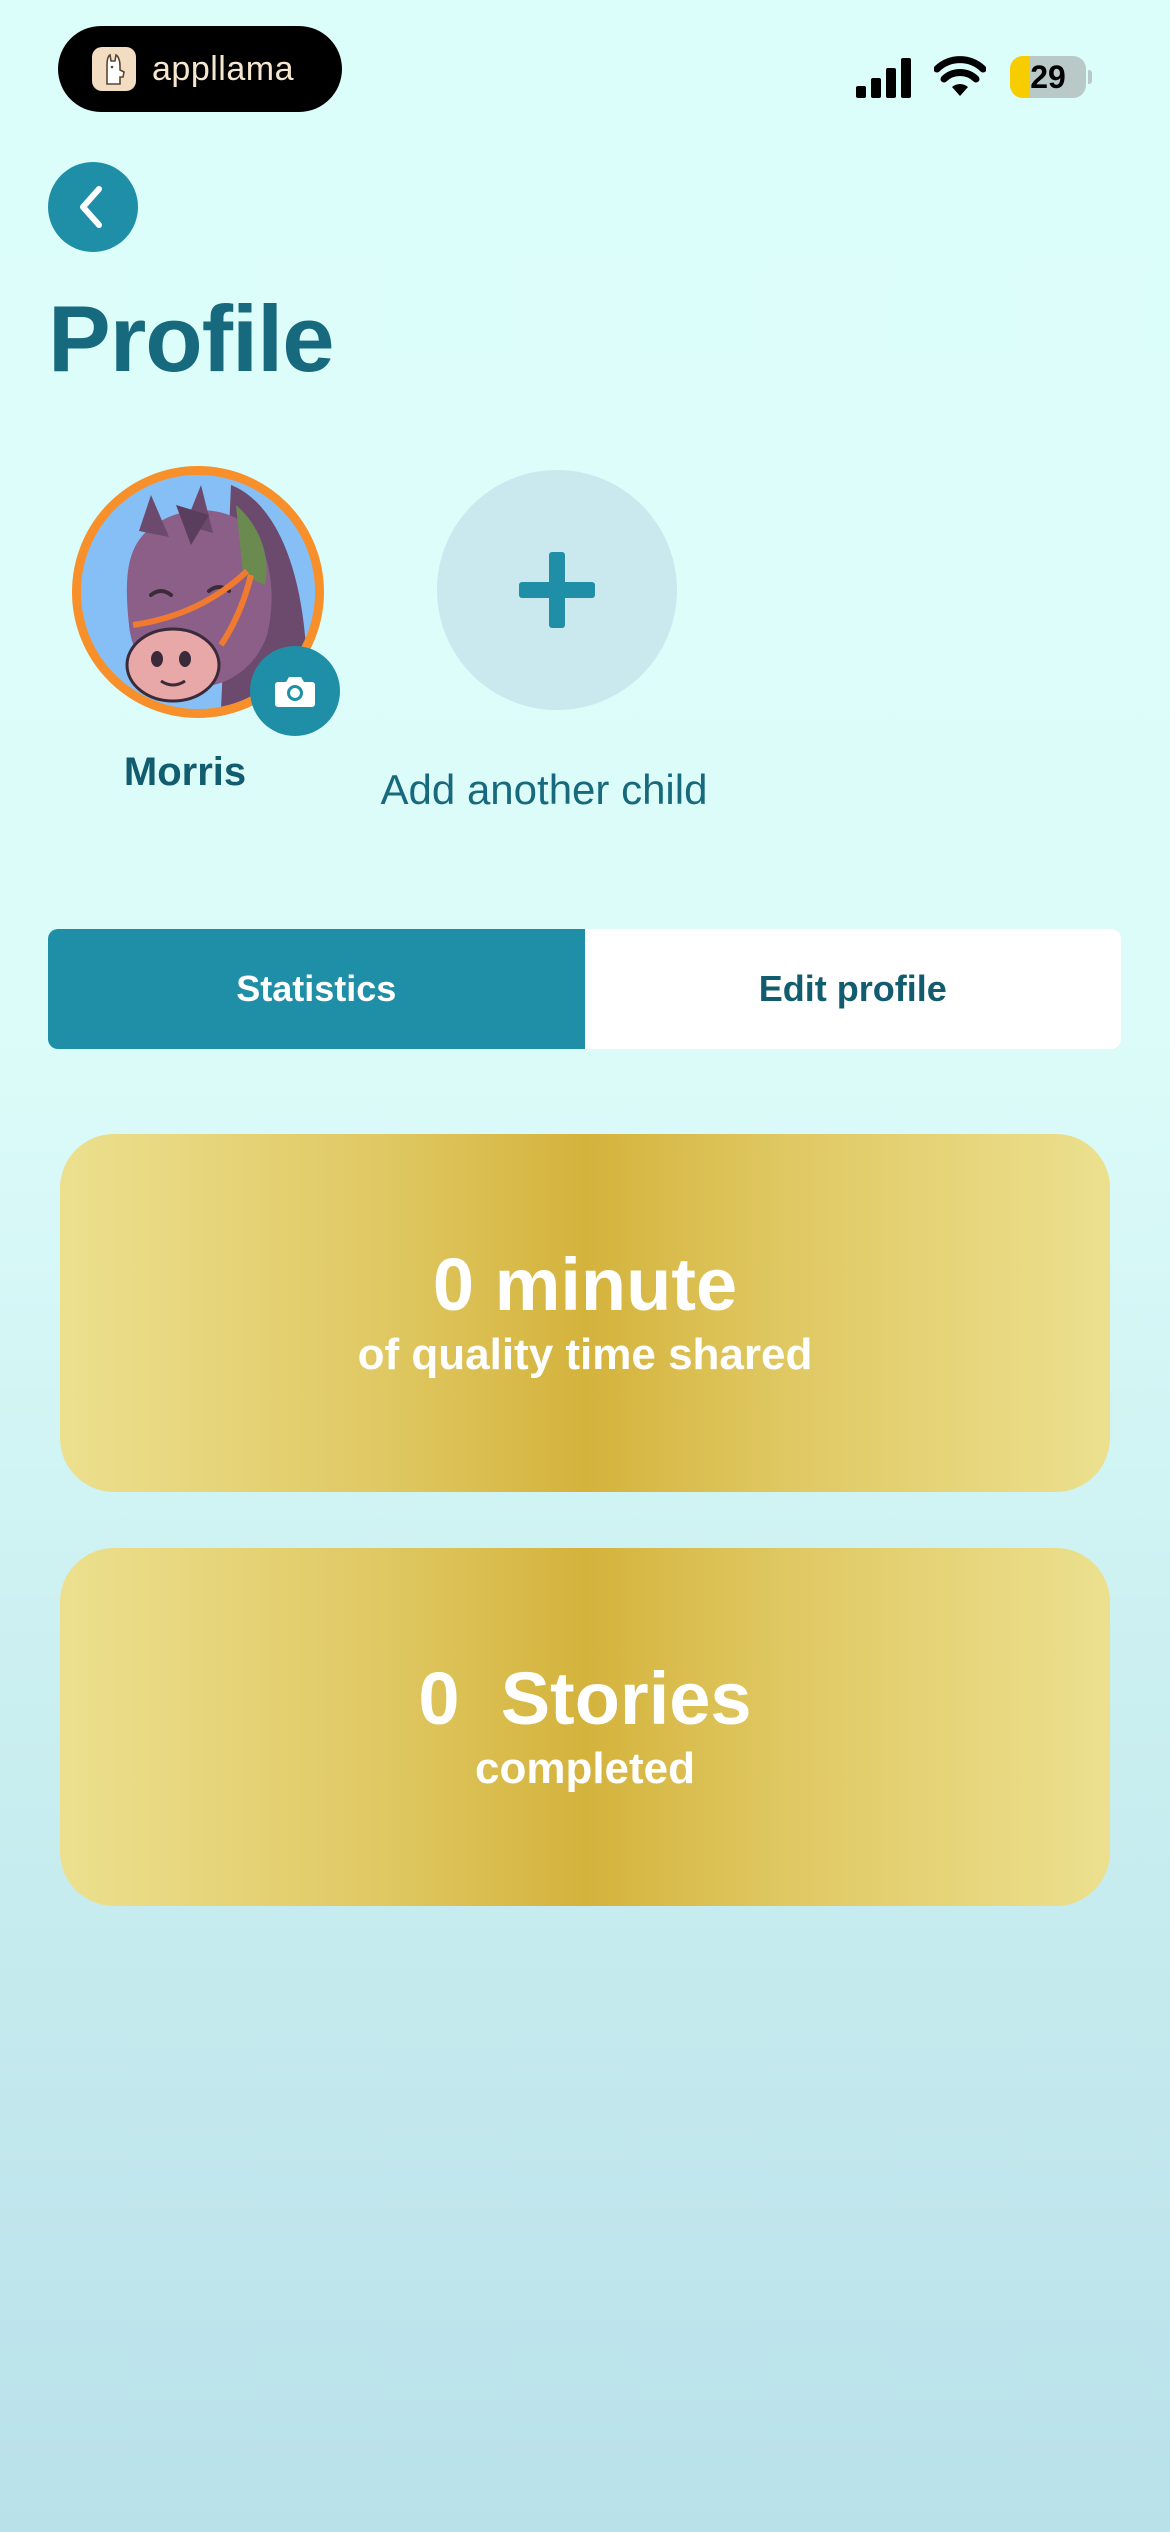 The height and width of the screenshot is (2532, 1170). I want to click on change-photo-button, so click(295, 691).